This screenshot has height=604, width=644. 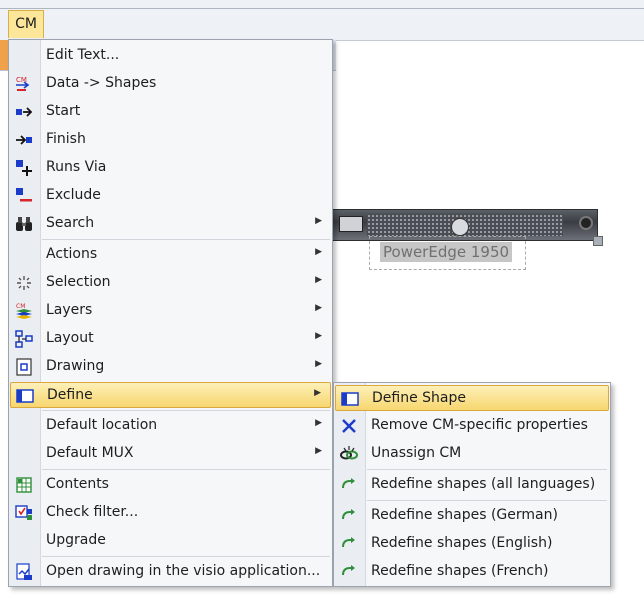 I want to click on menu-item-label: Define, so click(x=70, y=395).